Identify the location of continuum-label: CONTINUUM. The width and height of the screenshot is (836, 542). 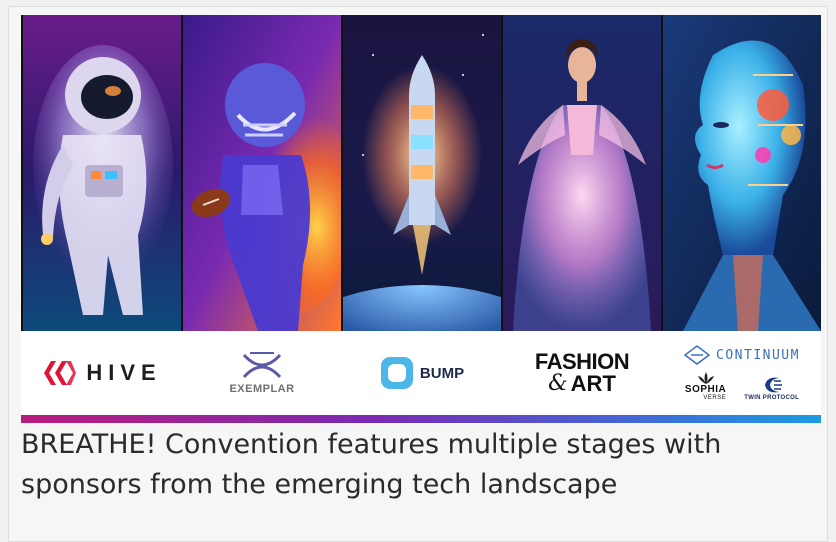
(758, 355).